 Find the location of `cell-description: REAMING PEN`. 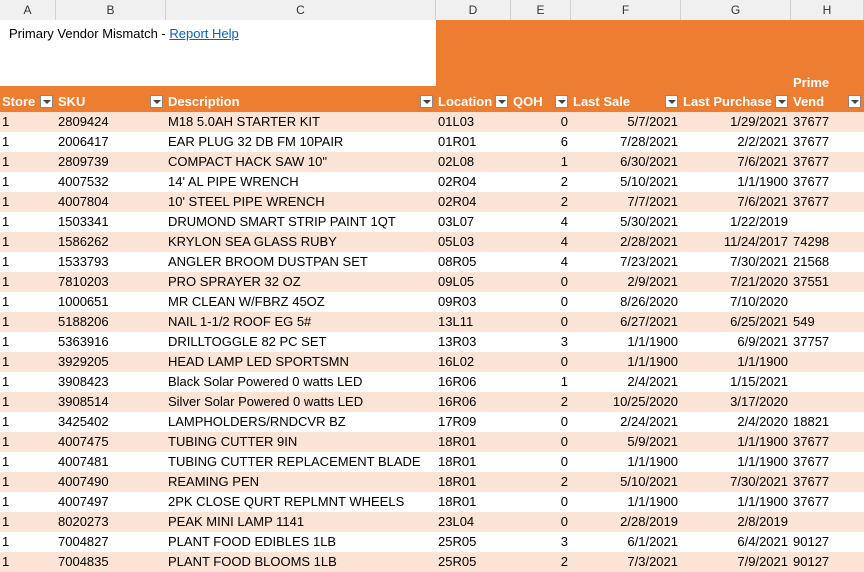

cell-description: REAMING PEN is located at coordinates (302, 482).